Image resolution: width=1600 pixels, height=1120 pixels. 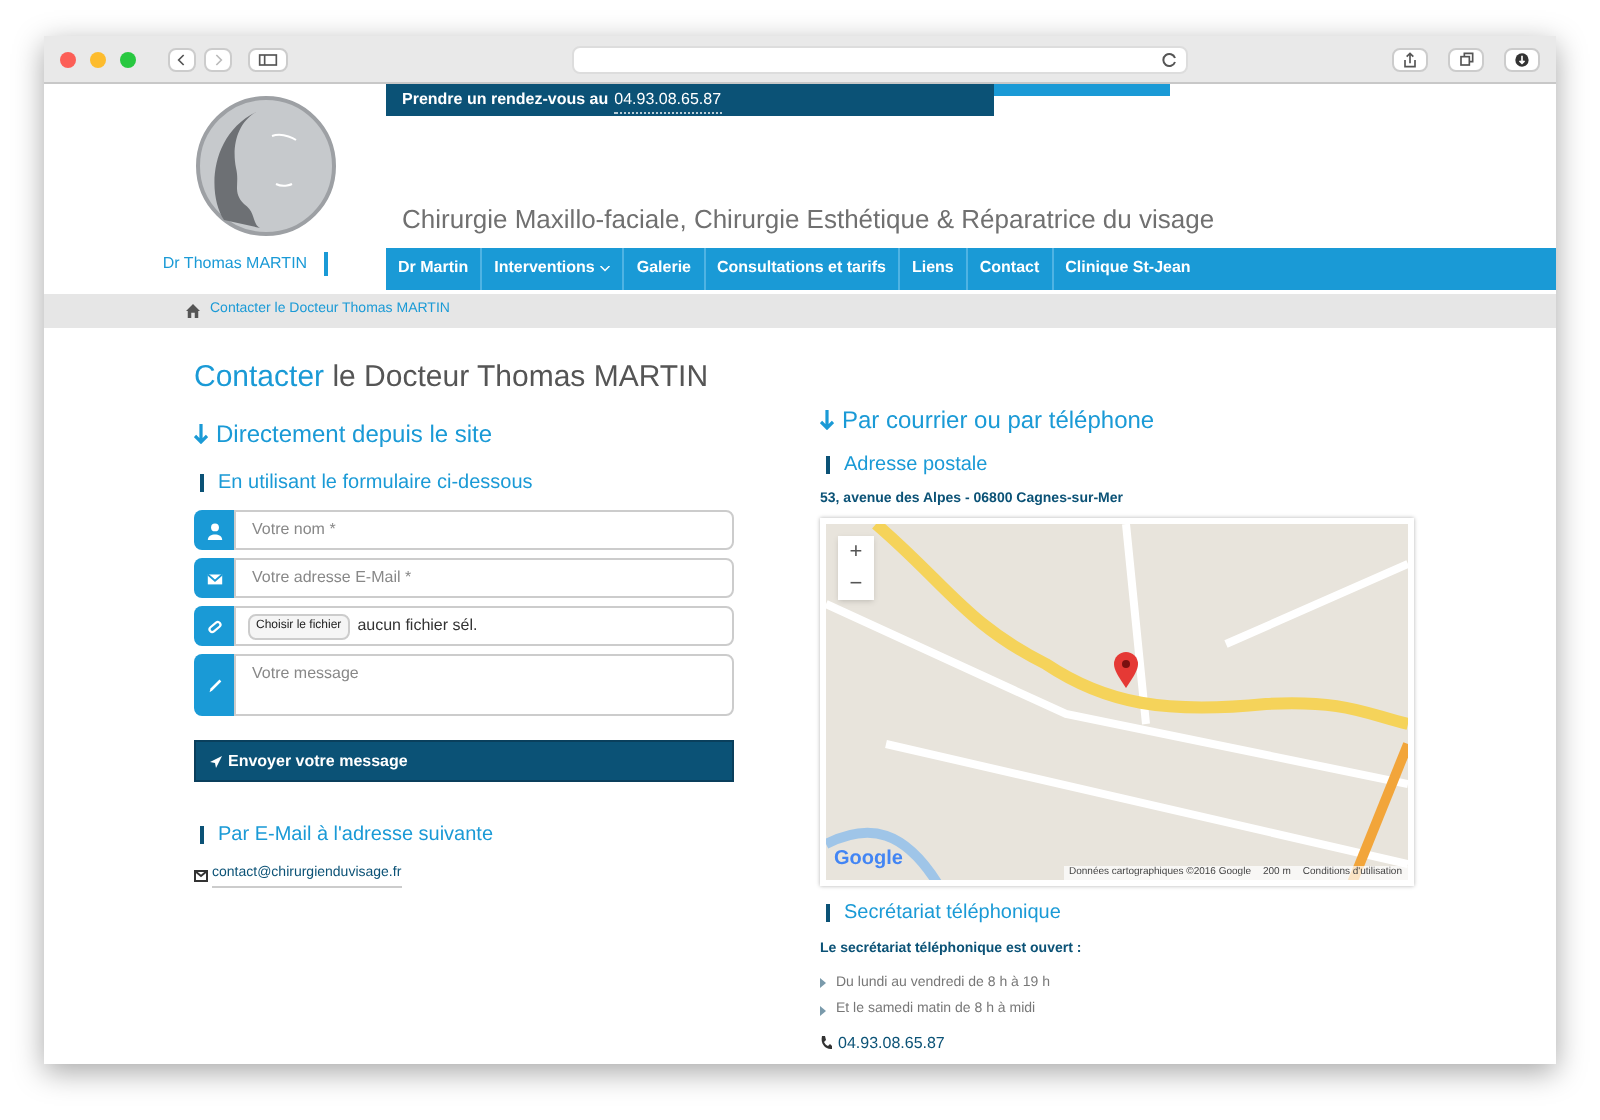 I want to click on share-icon, so click(x=1410, y=59).